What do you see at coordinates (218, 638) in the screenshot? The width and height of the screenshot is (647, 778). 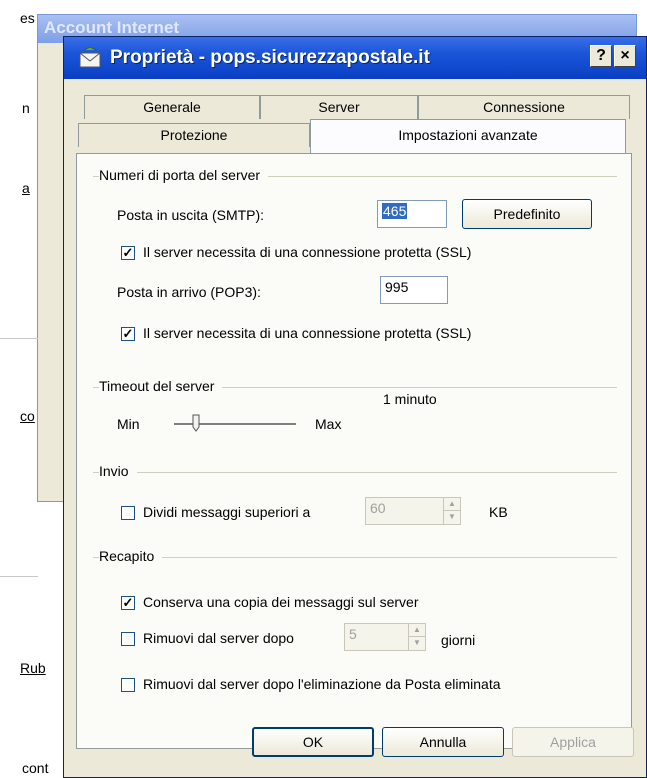 I see `remove-after-label: Rimuovi dal server dopo` at bounding box center [218, 638].